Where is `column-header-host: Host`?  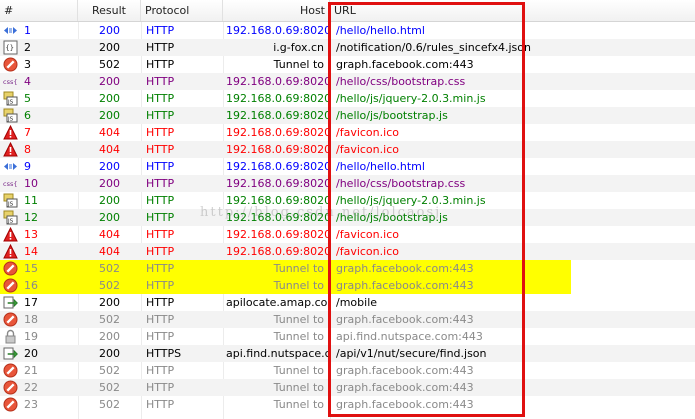
column-header-host: Host is located at coordinates (276, 10).